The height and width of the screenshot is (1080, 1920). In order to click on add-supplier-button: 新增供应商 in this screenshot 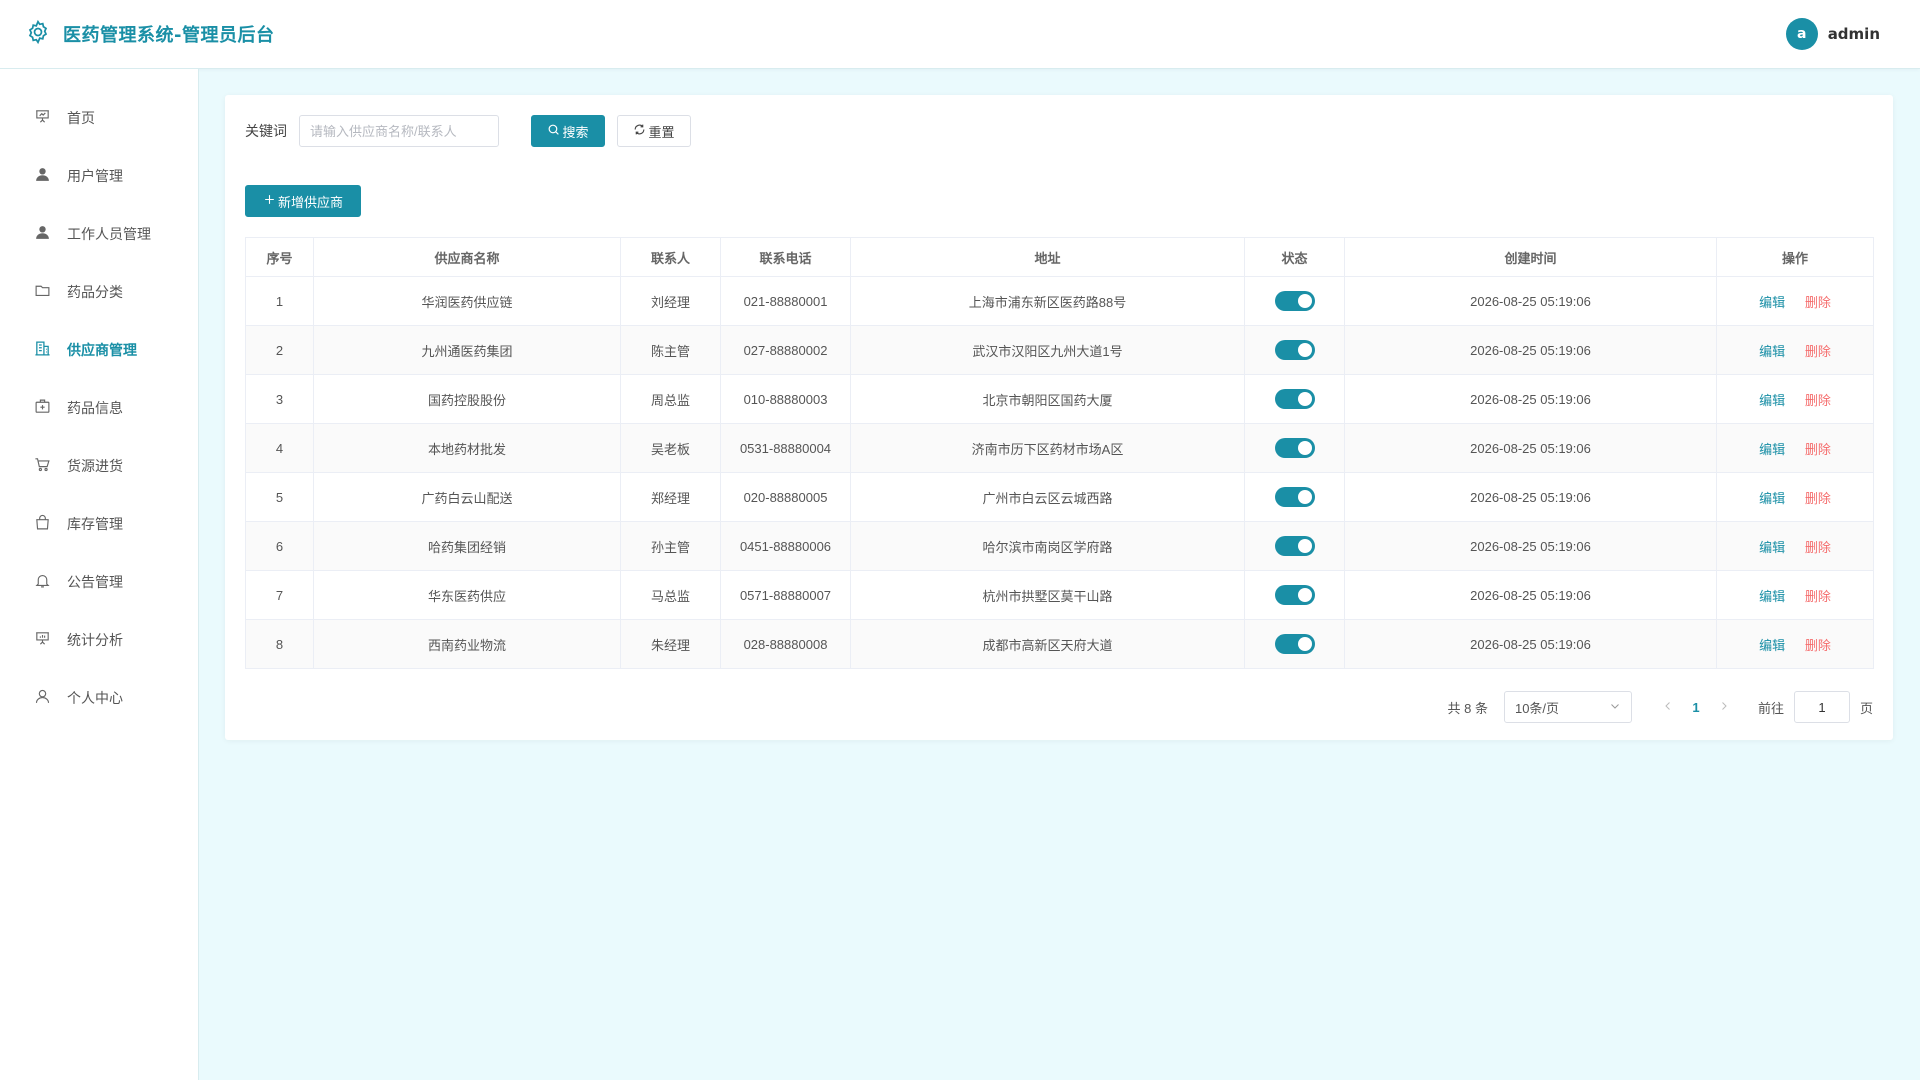, I will do `click(303, 201)`.